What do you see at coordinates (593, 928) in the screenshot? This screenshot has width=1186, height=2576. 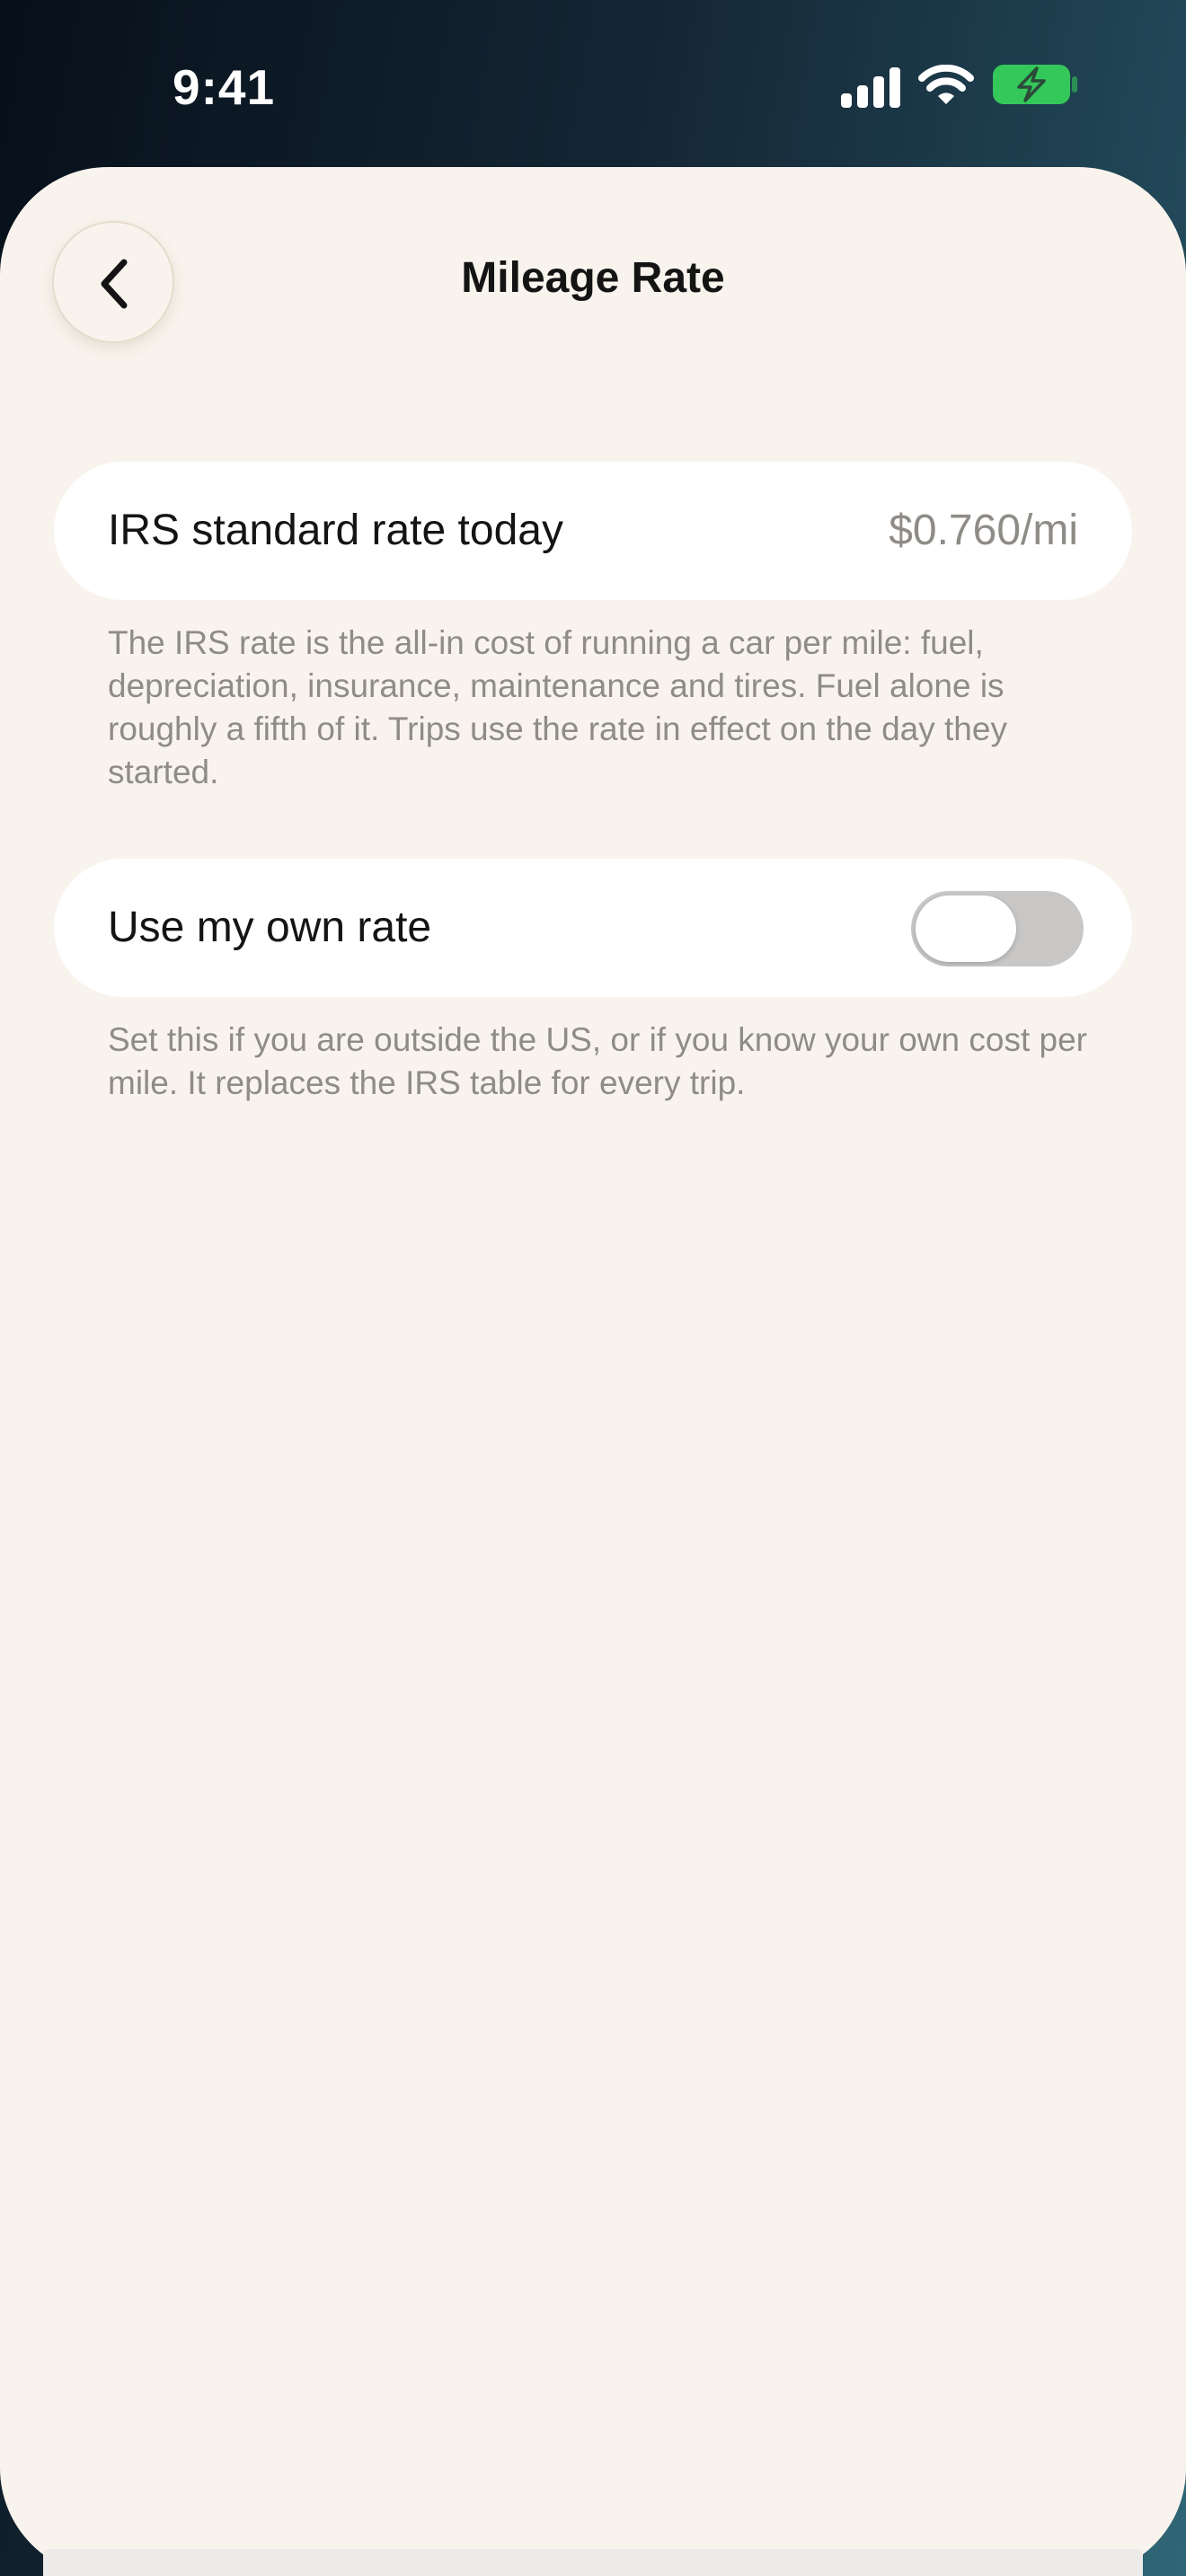 I see `own-rate-row: Use my own rate` at bounding box center [593, 928].